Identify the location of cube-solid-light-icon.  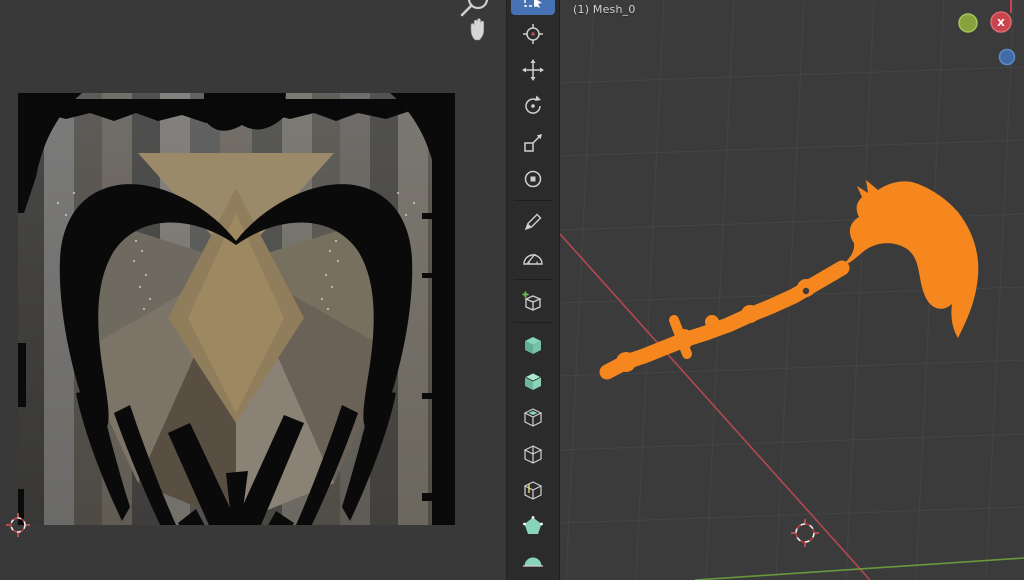
(533, 381).